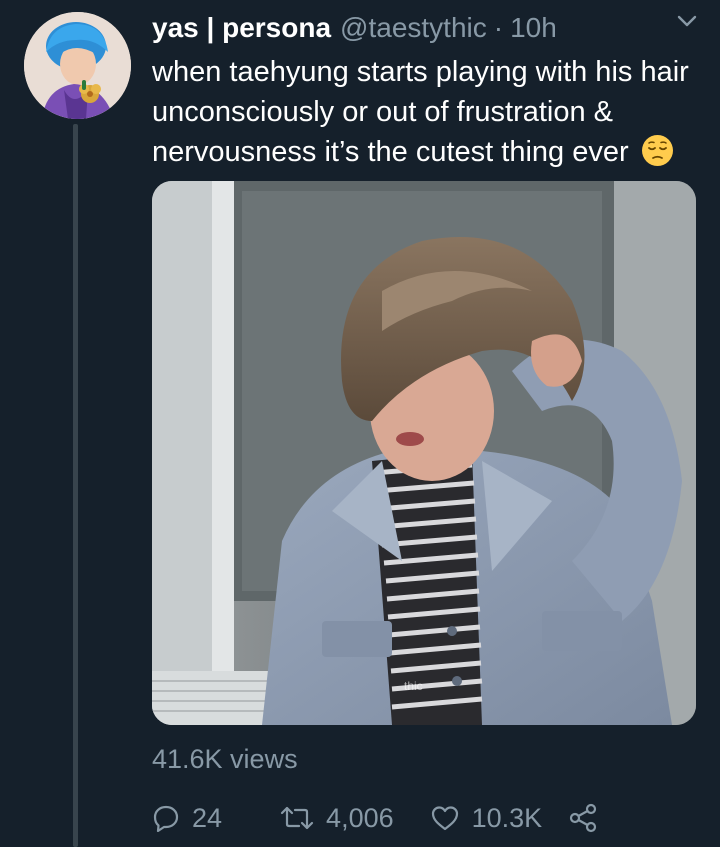 Image resolution: width=720 pixels, height=847 pixels. I want to click on thread-line, so click(75, 485).